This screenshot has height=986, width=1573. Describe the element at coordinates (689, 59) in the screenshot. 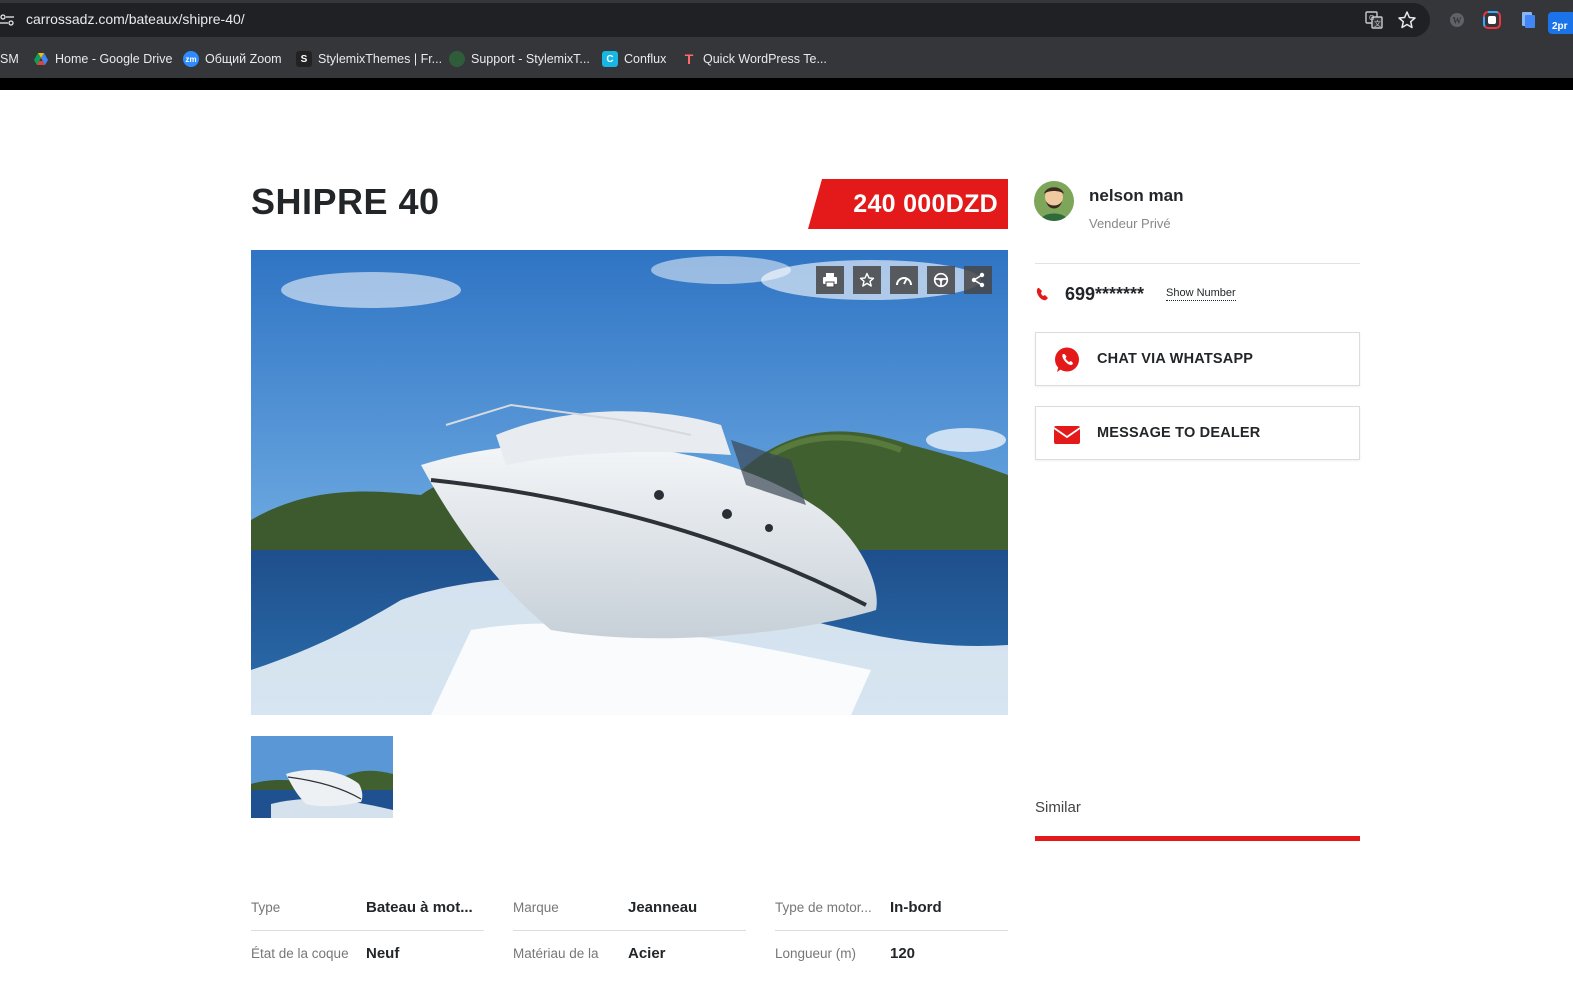

I see `quick-wp-icon: T` at that location.